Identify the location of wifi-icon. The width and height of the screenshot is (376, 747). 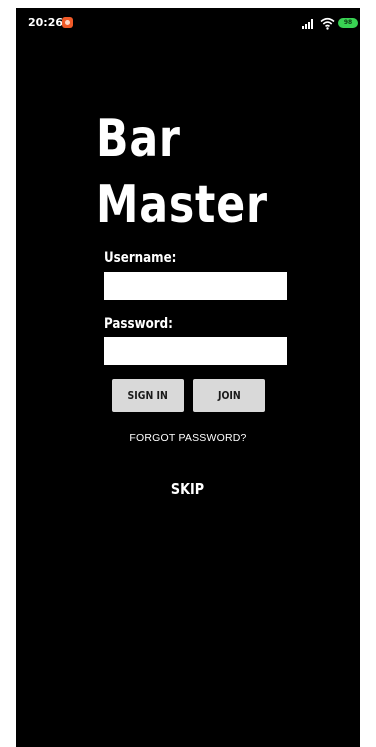
(327, 23).